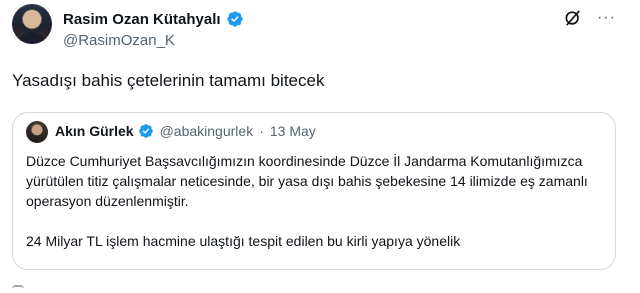  What do you see at coordinates (32, 38) in the screenshot?
I see `avatar-figure` at bounding box center [32, 38].